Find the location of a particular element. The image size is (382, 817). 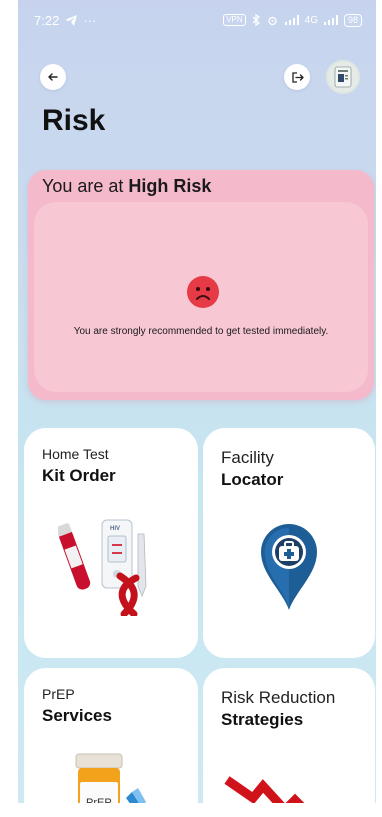

risk-level-heading: You are at High Risk is located at coordinates (126, 186).